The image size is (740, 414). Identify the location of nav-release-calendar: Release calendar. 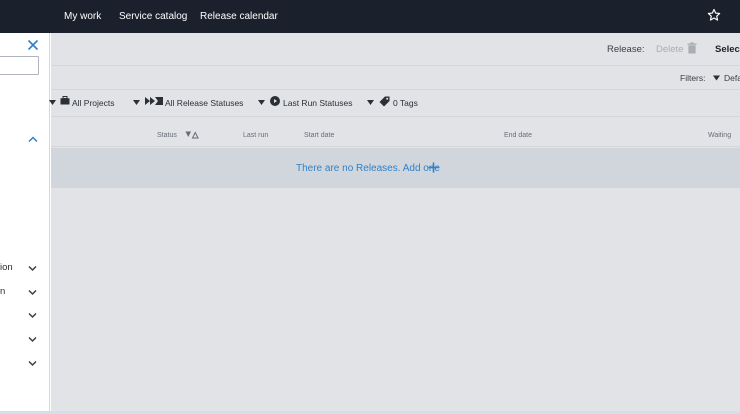
(239, 16).